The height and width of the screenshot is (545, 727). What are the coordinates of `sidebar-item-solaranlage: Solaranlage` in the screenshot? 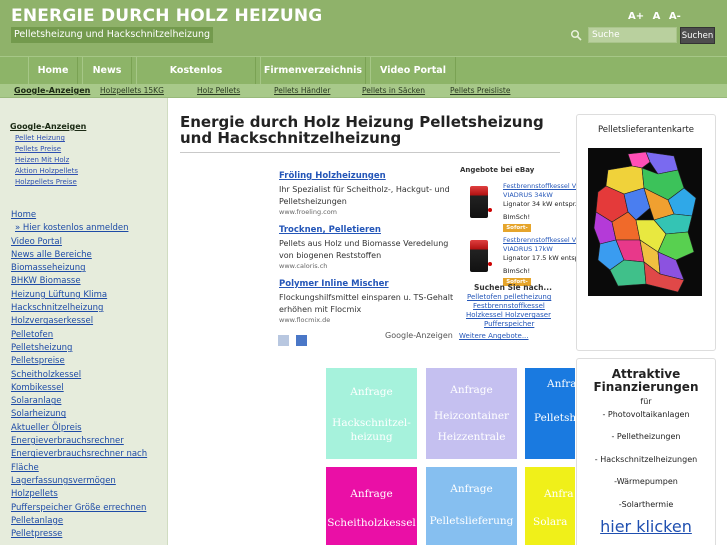 It's located at (87, 401).